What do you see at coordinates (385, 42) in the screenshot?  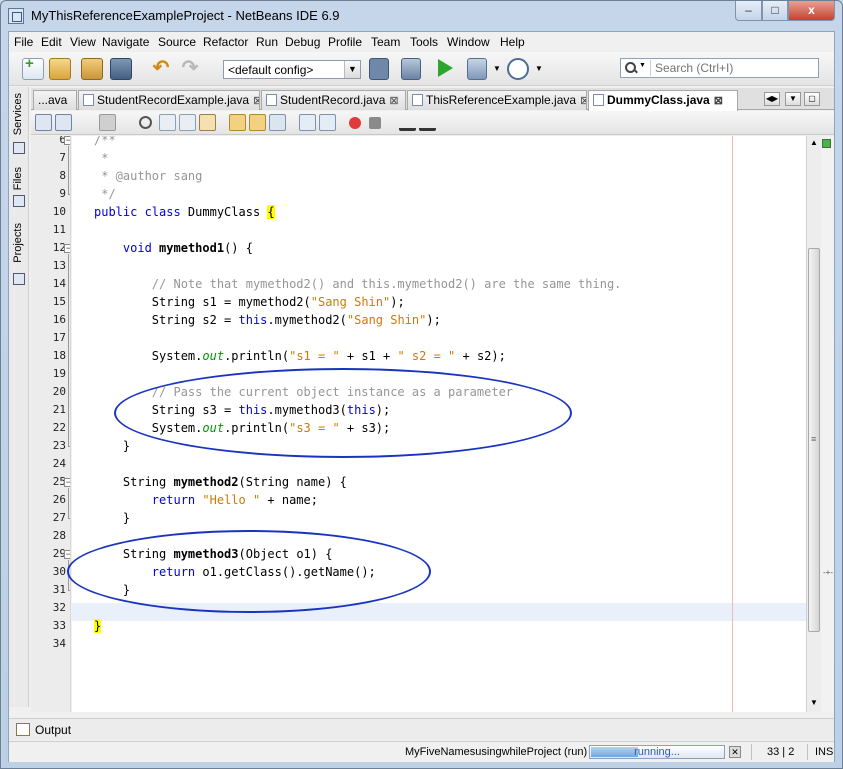 I see `menu-team: Team` at bounding box center [385, 42].